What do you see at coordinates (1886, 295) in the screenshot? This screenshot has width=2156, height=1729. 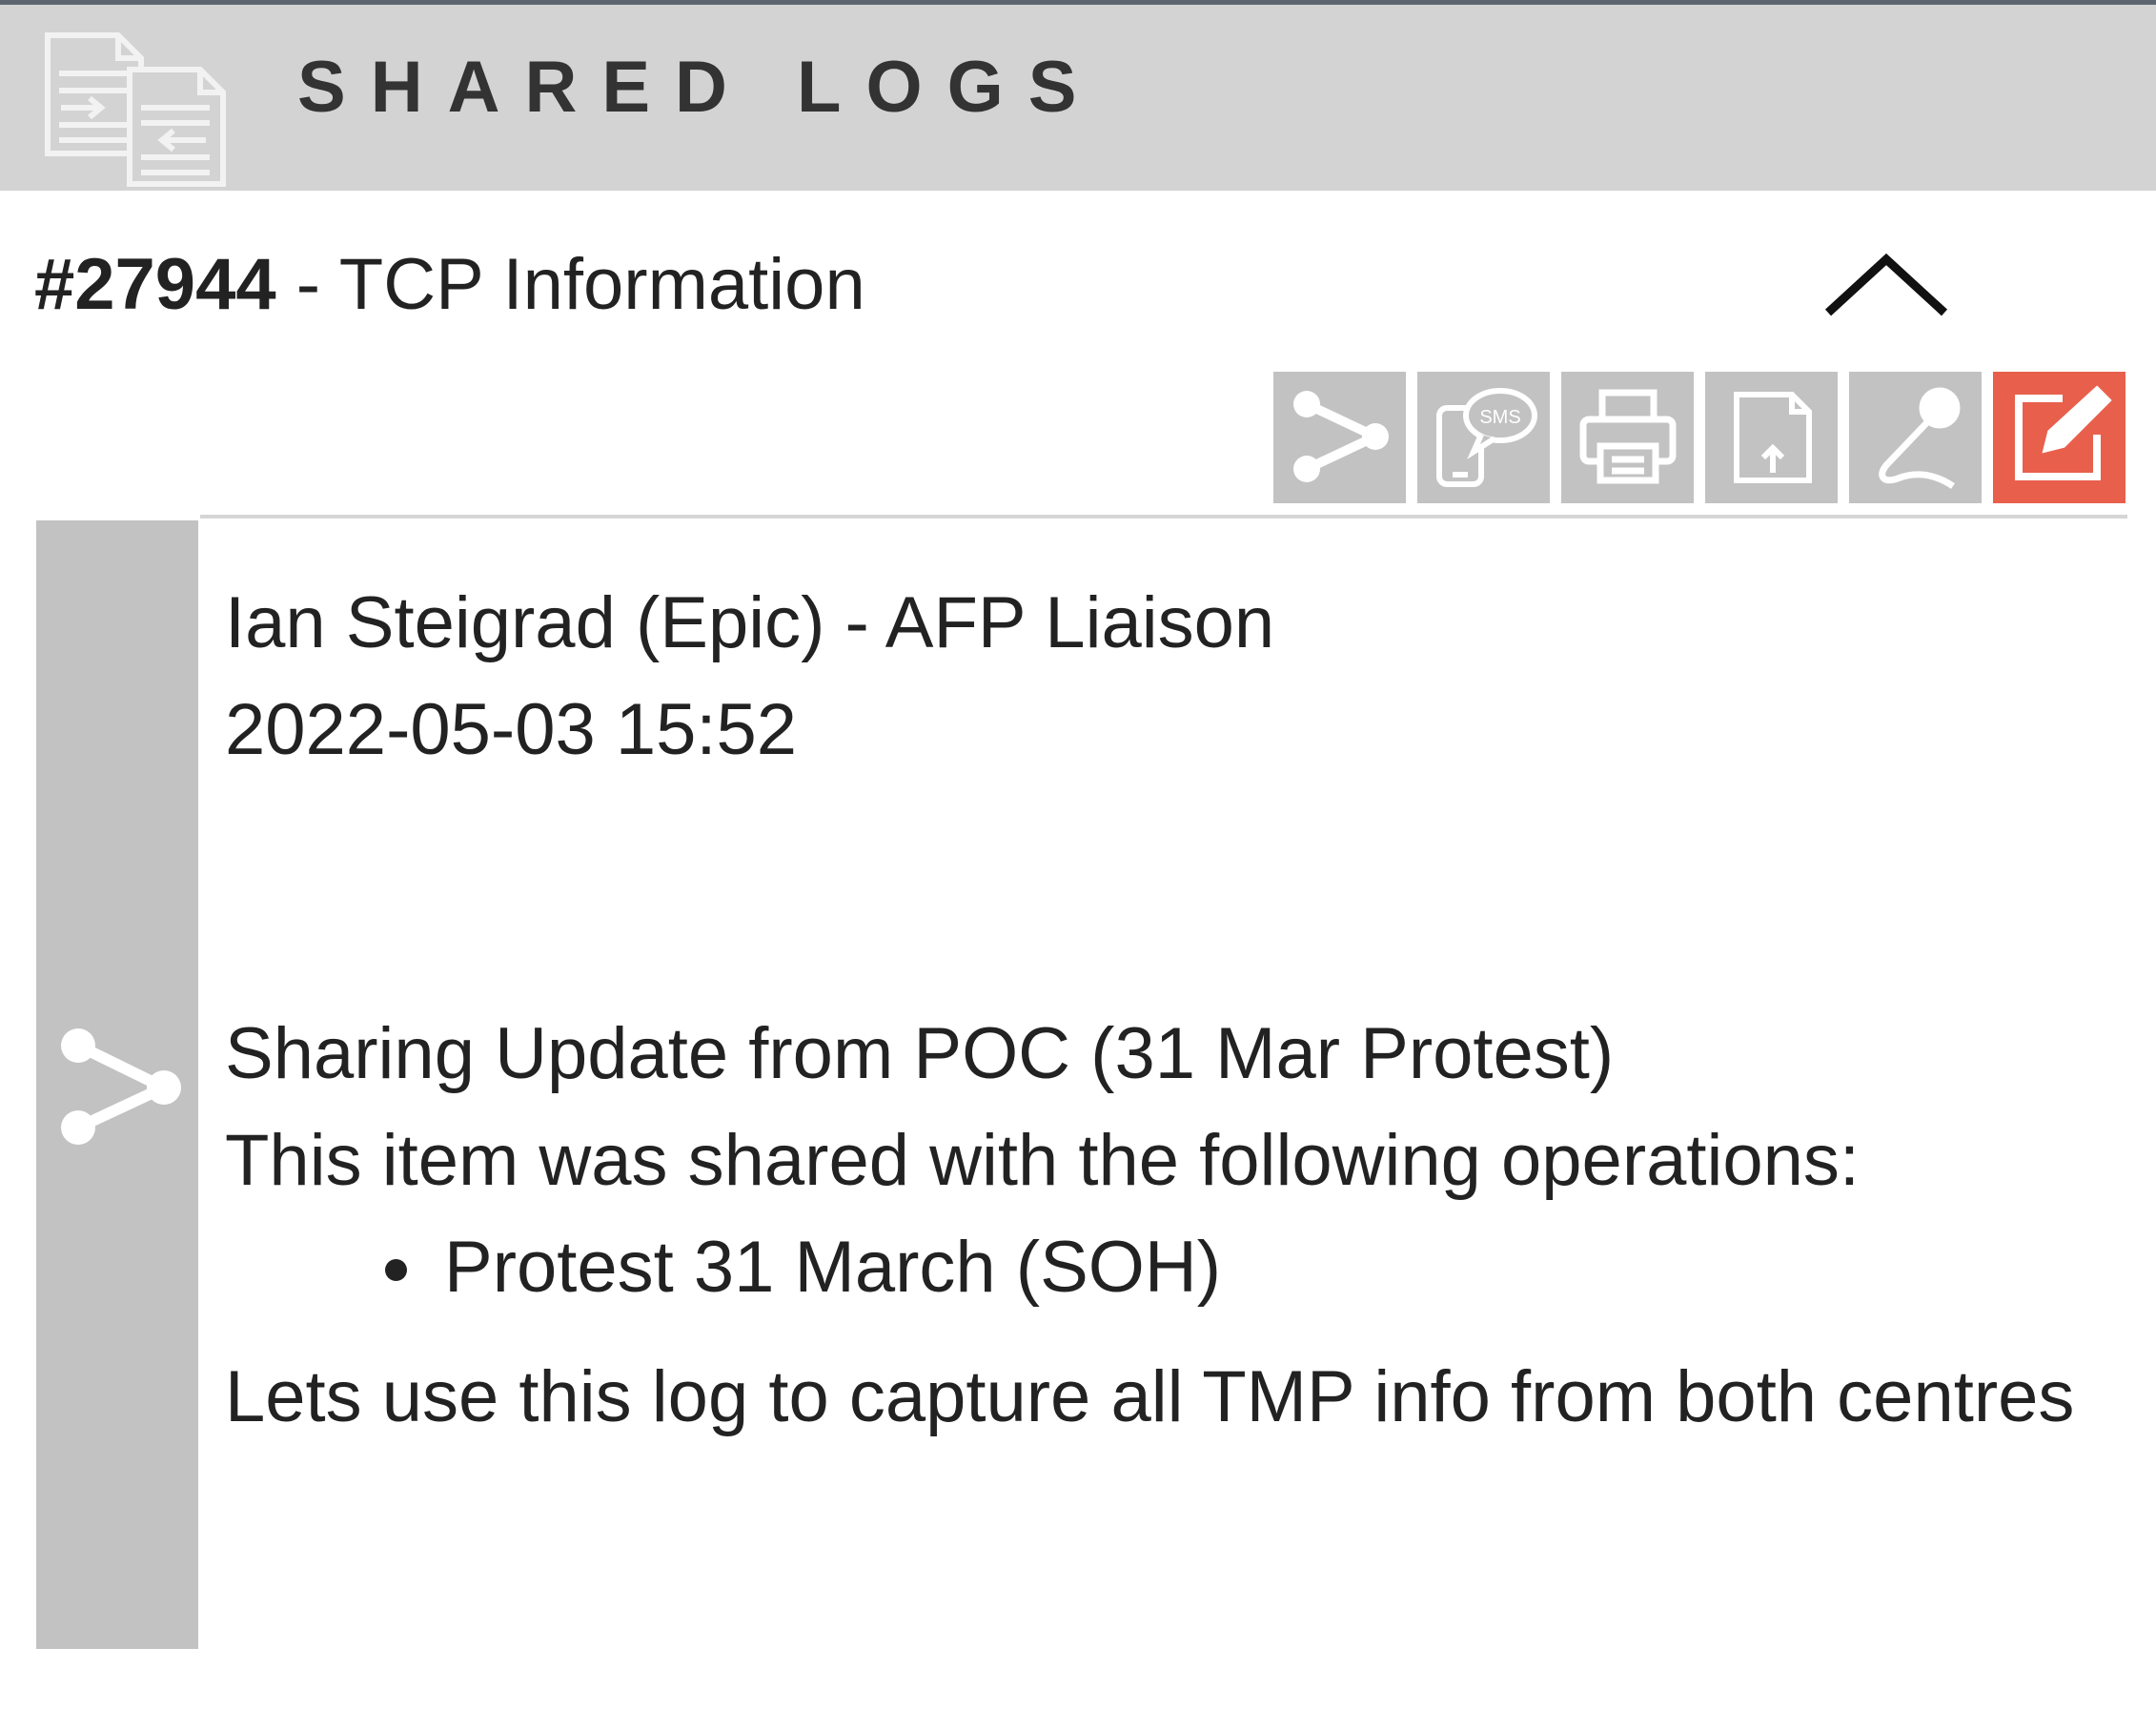 I see `chevron-up-icon` at bounding box center [1886, 295].